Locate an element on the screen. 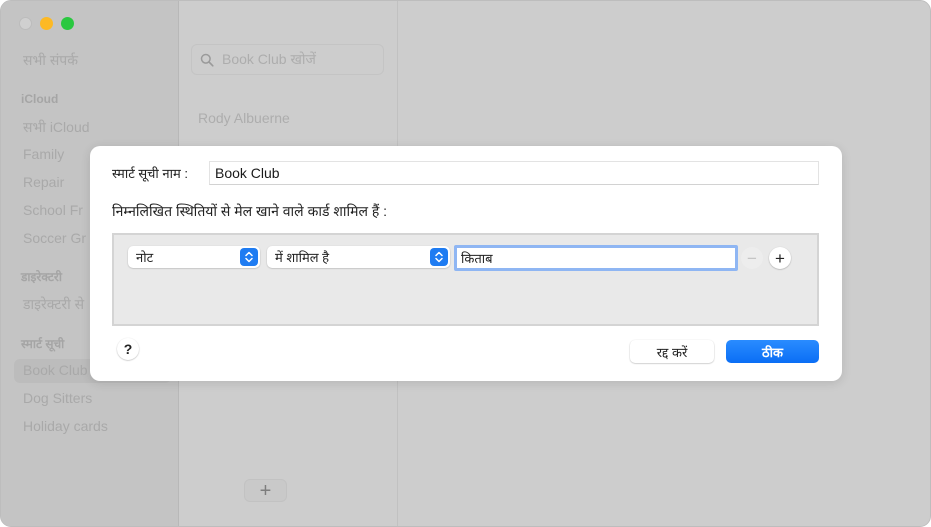 The image size is (931, 527). add-rule-button: + is located at coordinates (780, 258).